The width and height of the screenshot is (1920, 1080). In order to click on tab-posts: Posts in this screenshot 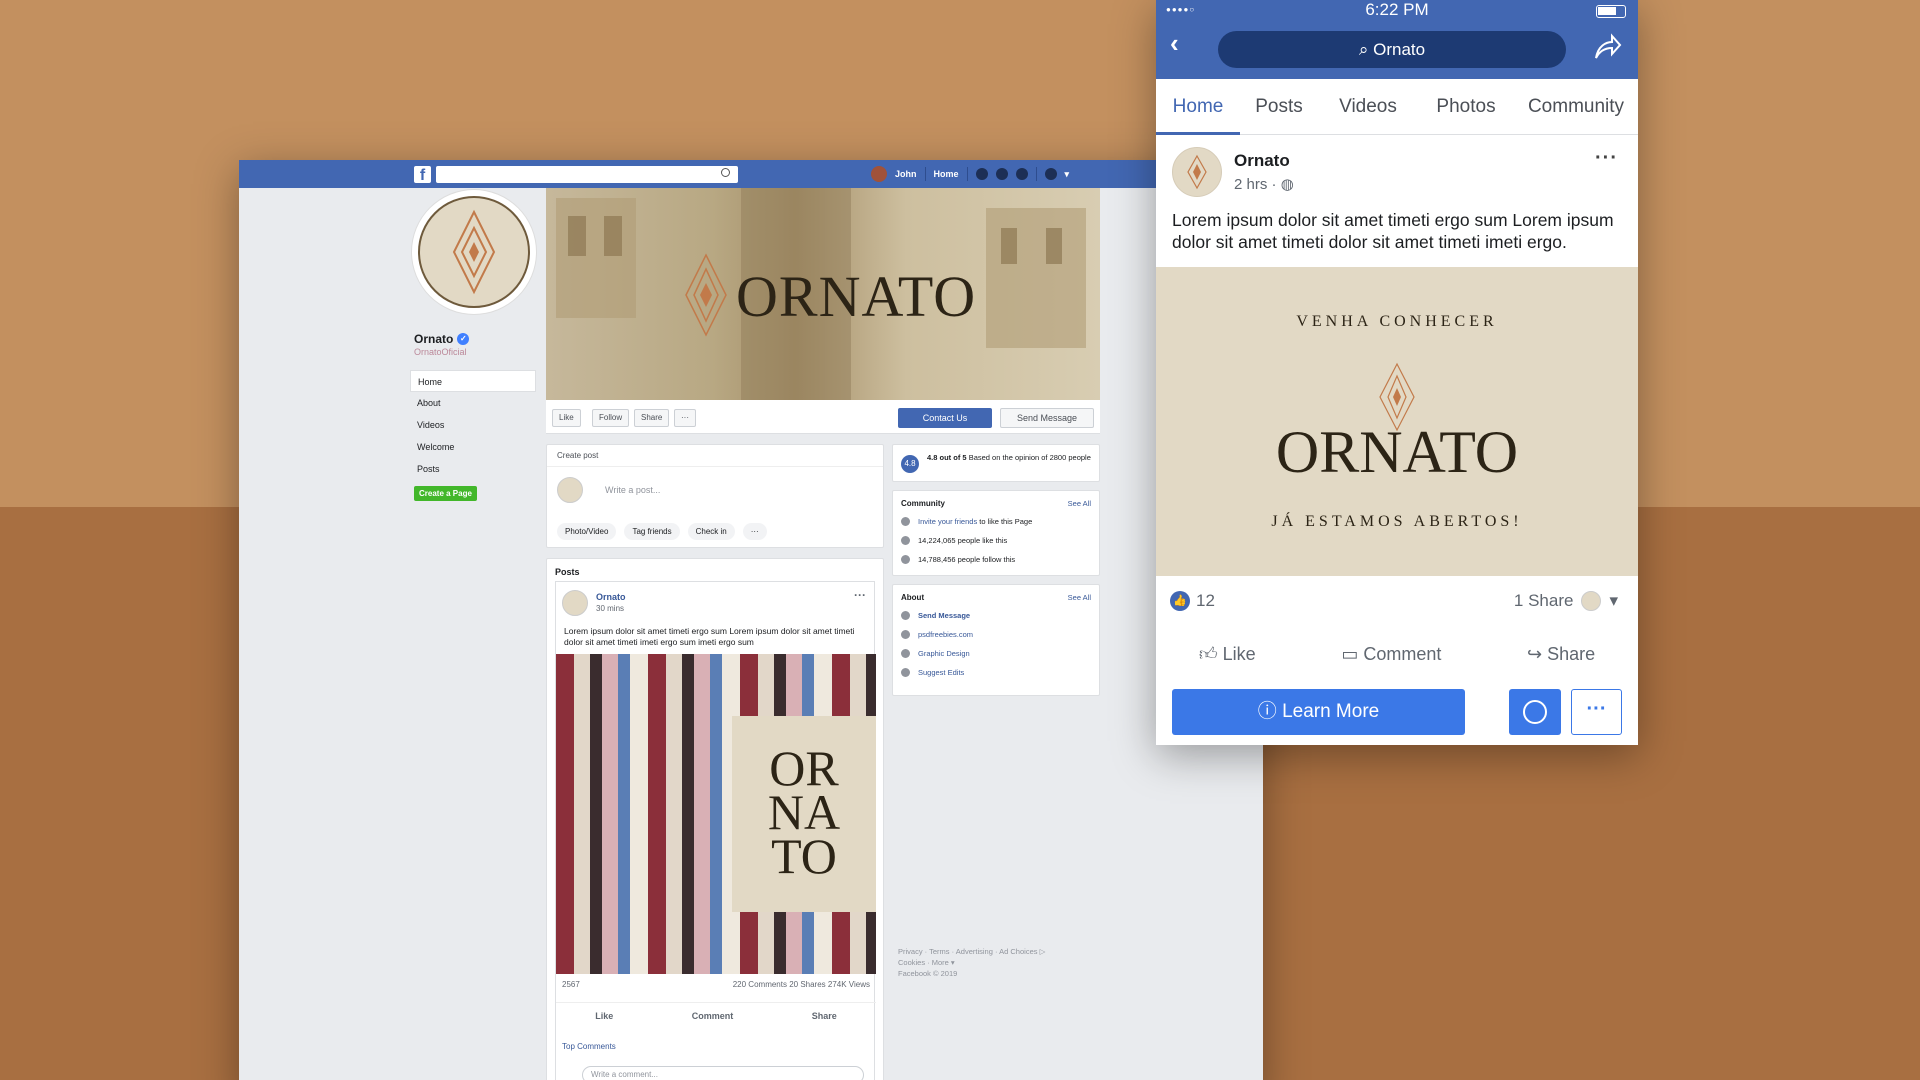, I will do `click(1279, 107)`.